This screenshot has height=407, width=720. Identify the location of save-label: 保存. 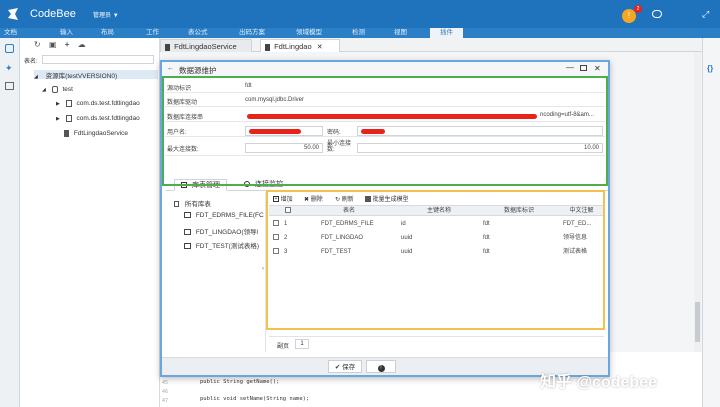
(349, 367).